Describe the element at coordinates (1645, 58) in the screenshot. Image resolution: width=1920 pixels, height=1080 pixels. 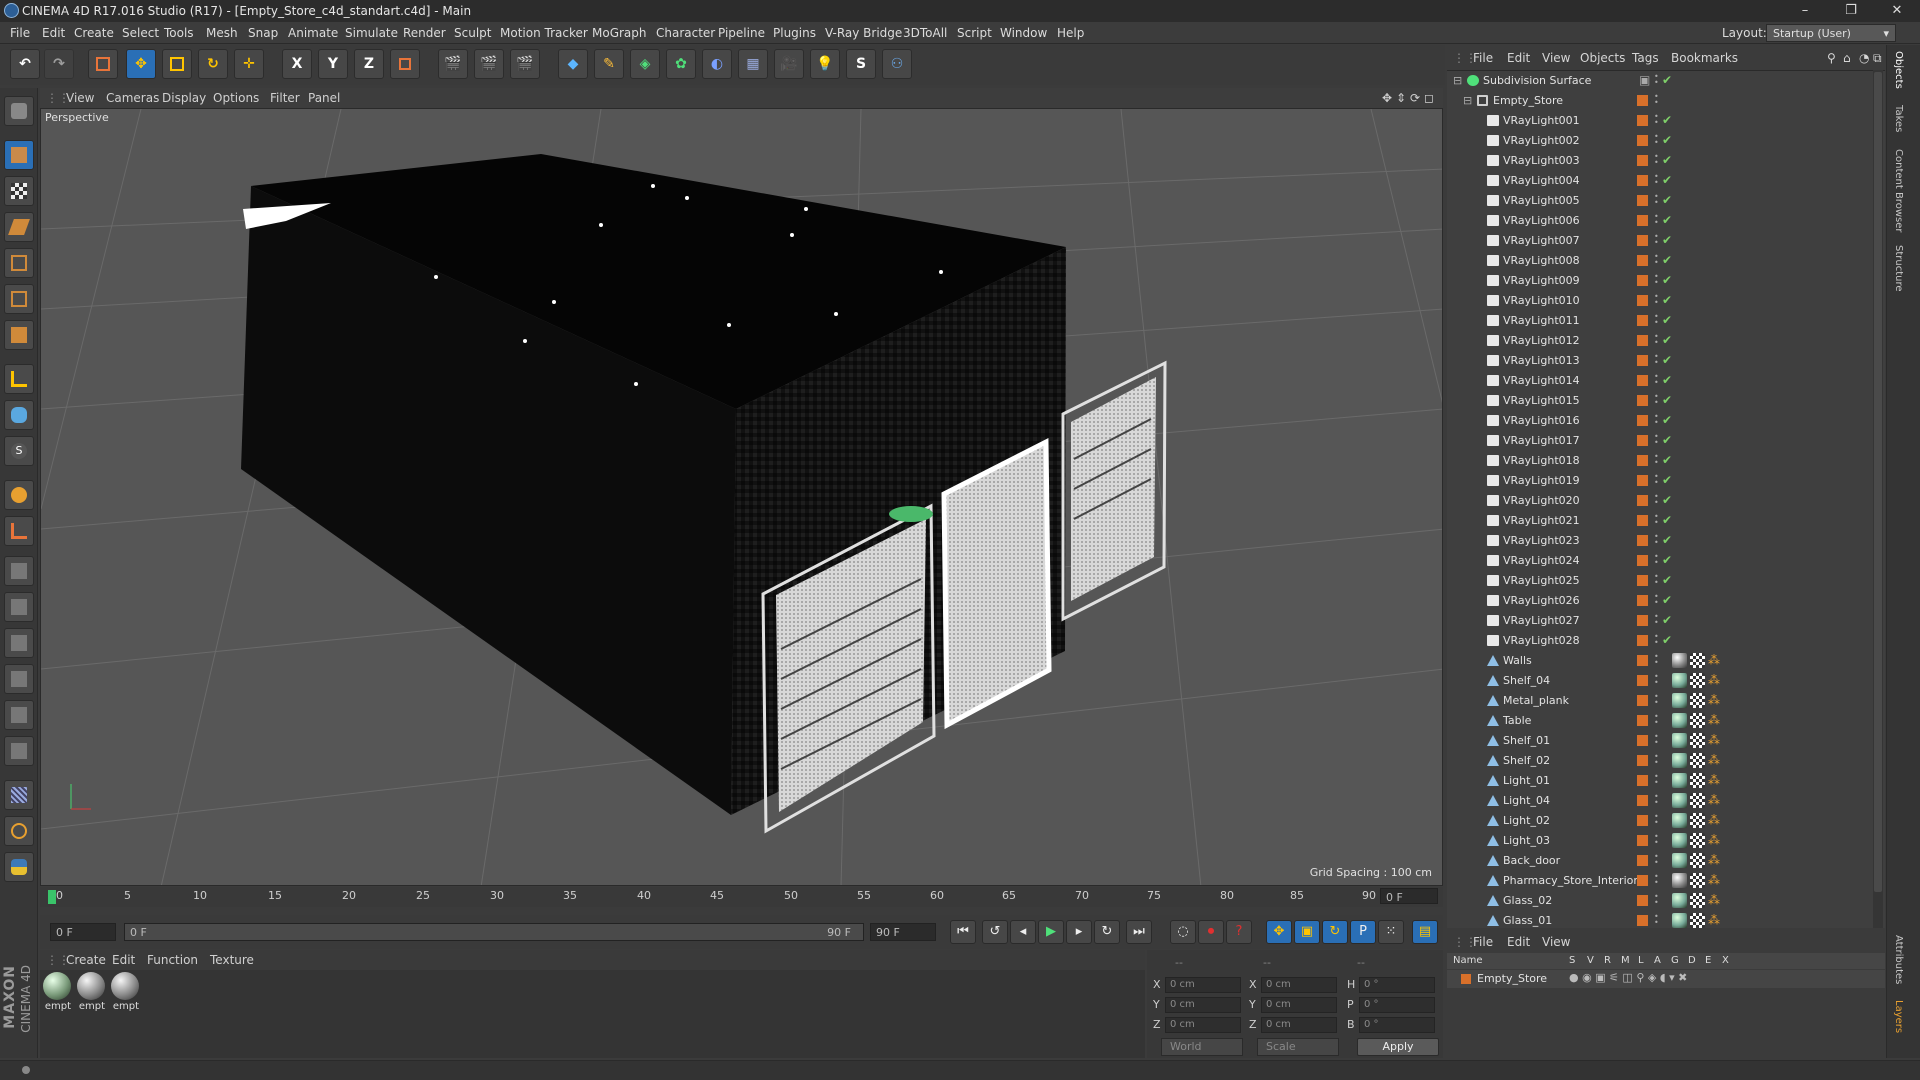
I see `om-menu-tags: Tags` at that location.